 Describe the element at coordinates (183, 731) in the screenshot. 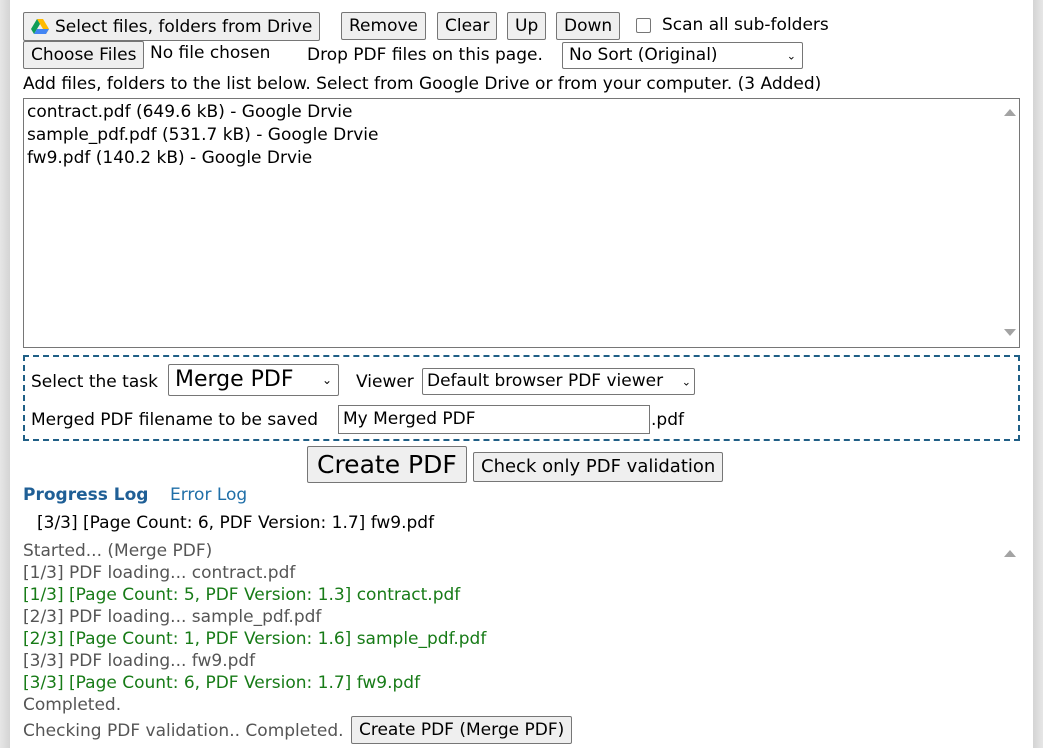

I see `log-line: Checking PDF validation.. Completed.` at that location.